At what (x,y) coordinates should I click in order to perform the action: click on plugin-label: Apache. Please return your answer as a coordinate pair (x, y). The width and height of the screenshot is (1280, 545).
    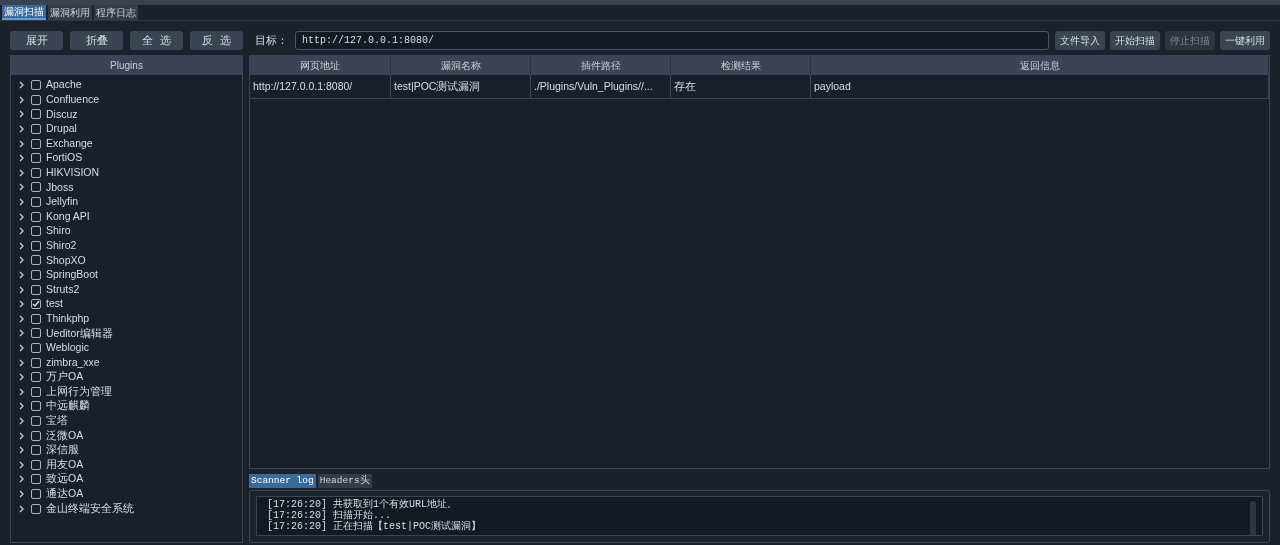
    Looking at the image, I should click on (64, 85).